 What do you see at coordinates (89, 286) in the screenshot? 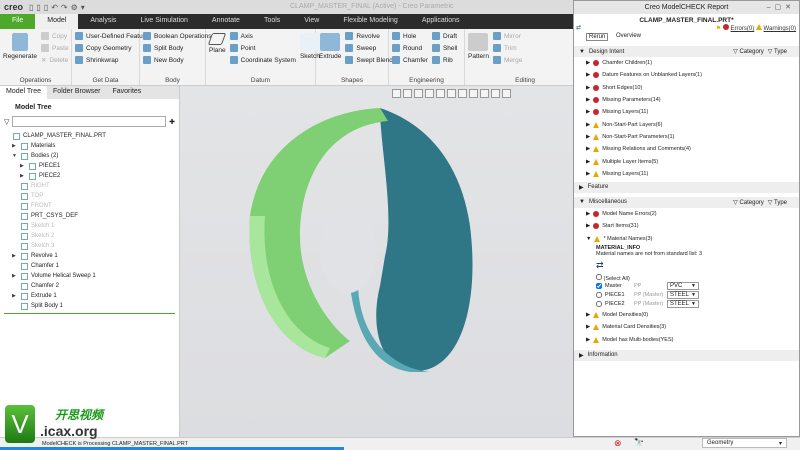
I see `tree-item: Chamfer 2` at bounding box center [89, 286].